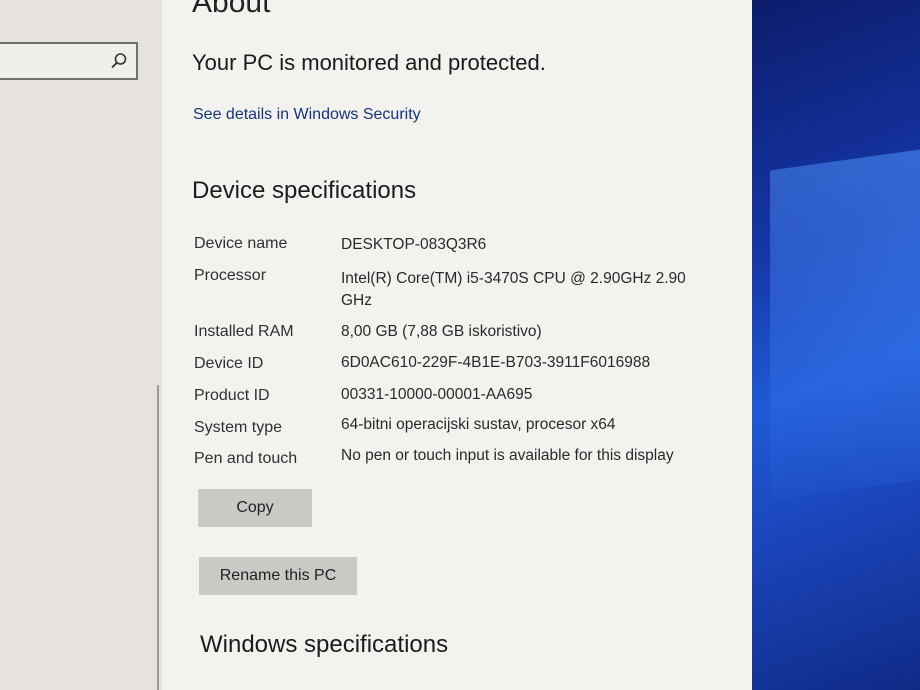 The image size is (920, 690). What do you see at coordinates (158, 537) in the screenshot?
I see `nav-scrollbar` at bounding box center [158, 537].